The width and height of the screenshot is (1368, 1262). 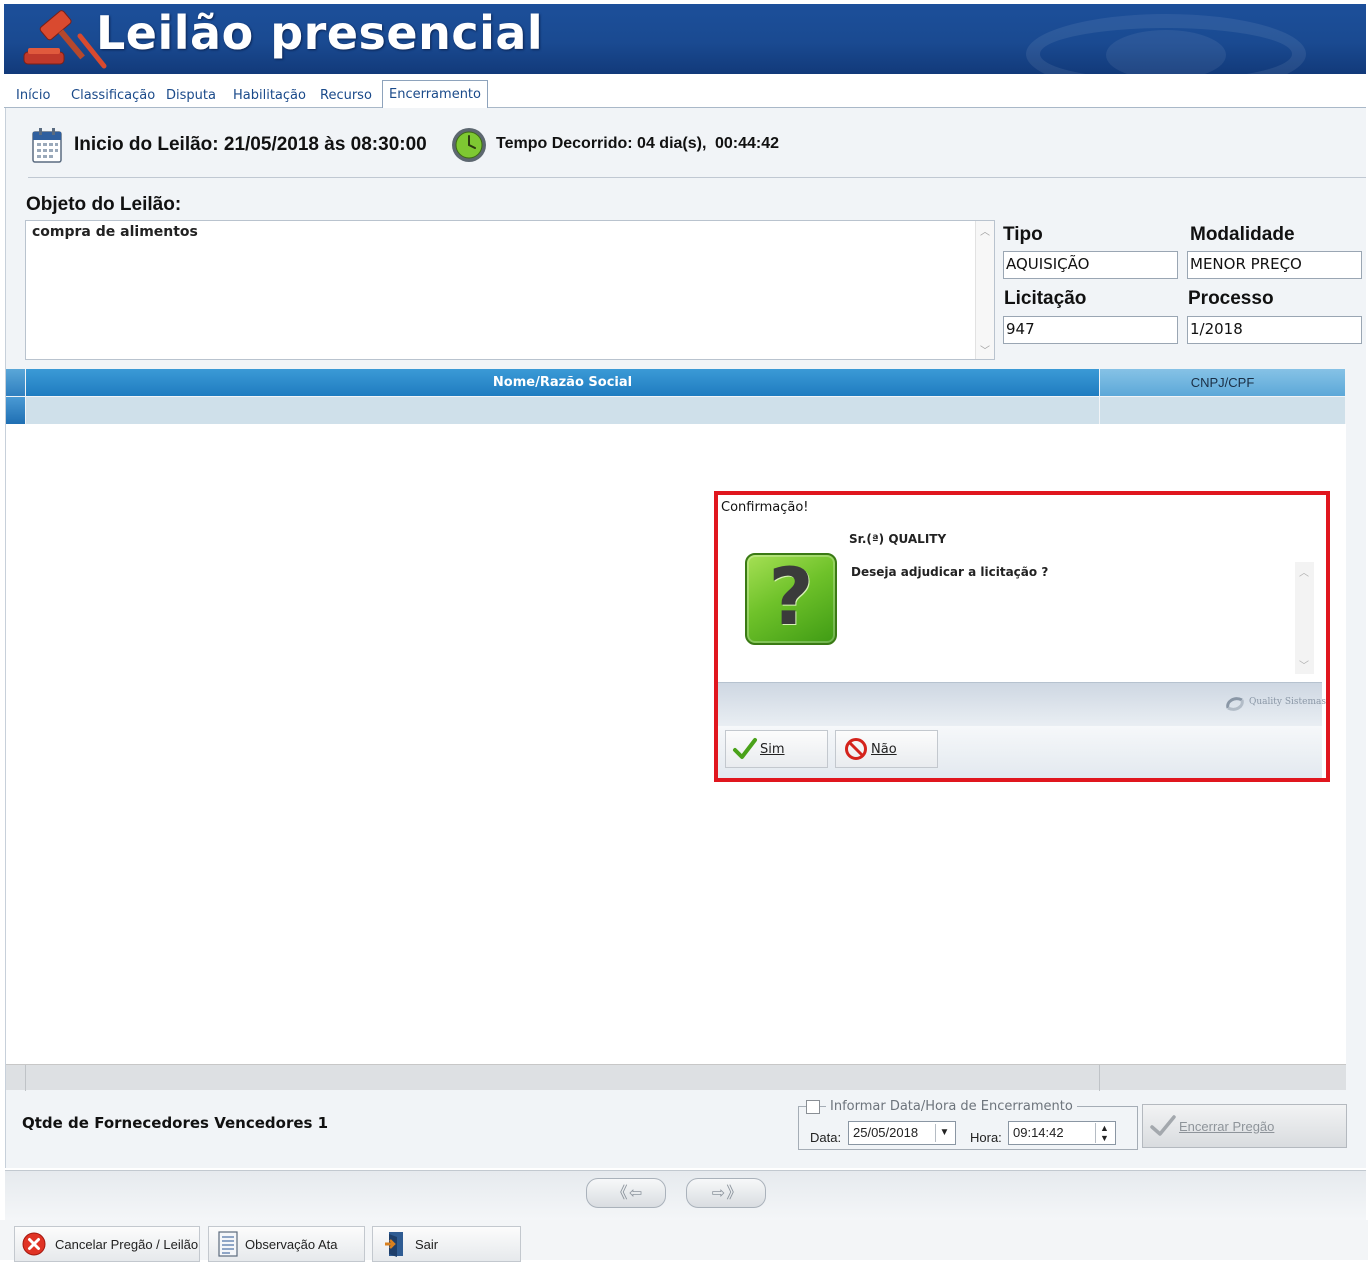 I want to click on sair-button: Sair, so click(x=446, y=1244).